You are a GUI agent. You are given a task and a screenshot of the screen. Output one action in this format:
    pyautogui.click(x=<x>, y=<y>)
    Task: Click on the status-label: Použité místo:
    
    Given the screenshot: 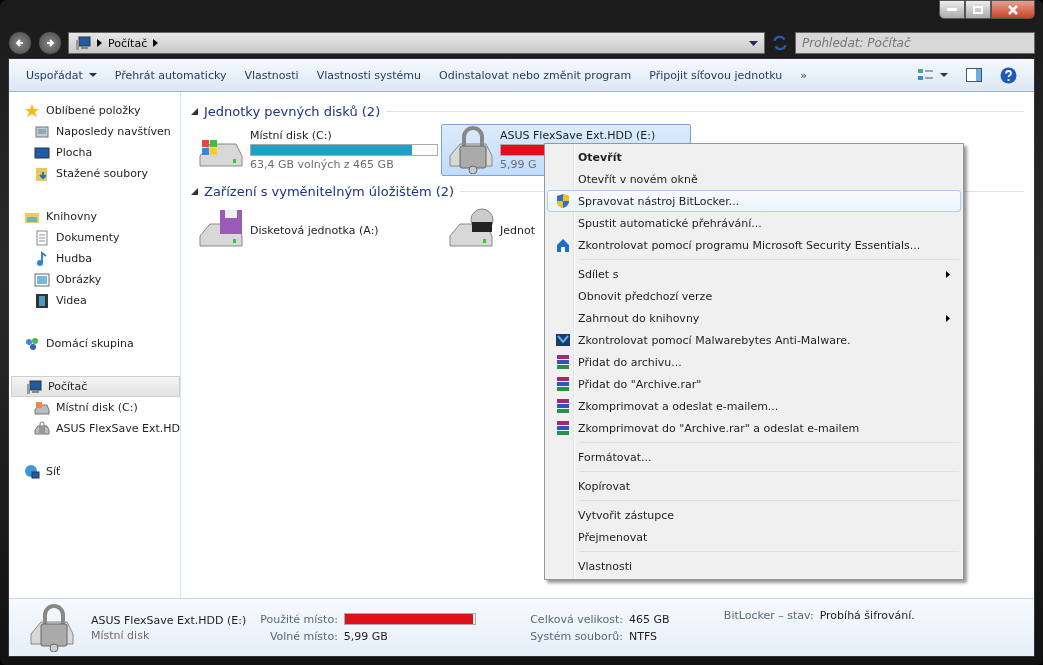 What is the action you would take?
    pyautogui.click(x=299, y=619)
    